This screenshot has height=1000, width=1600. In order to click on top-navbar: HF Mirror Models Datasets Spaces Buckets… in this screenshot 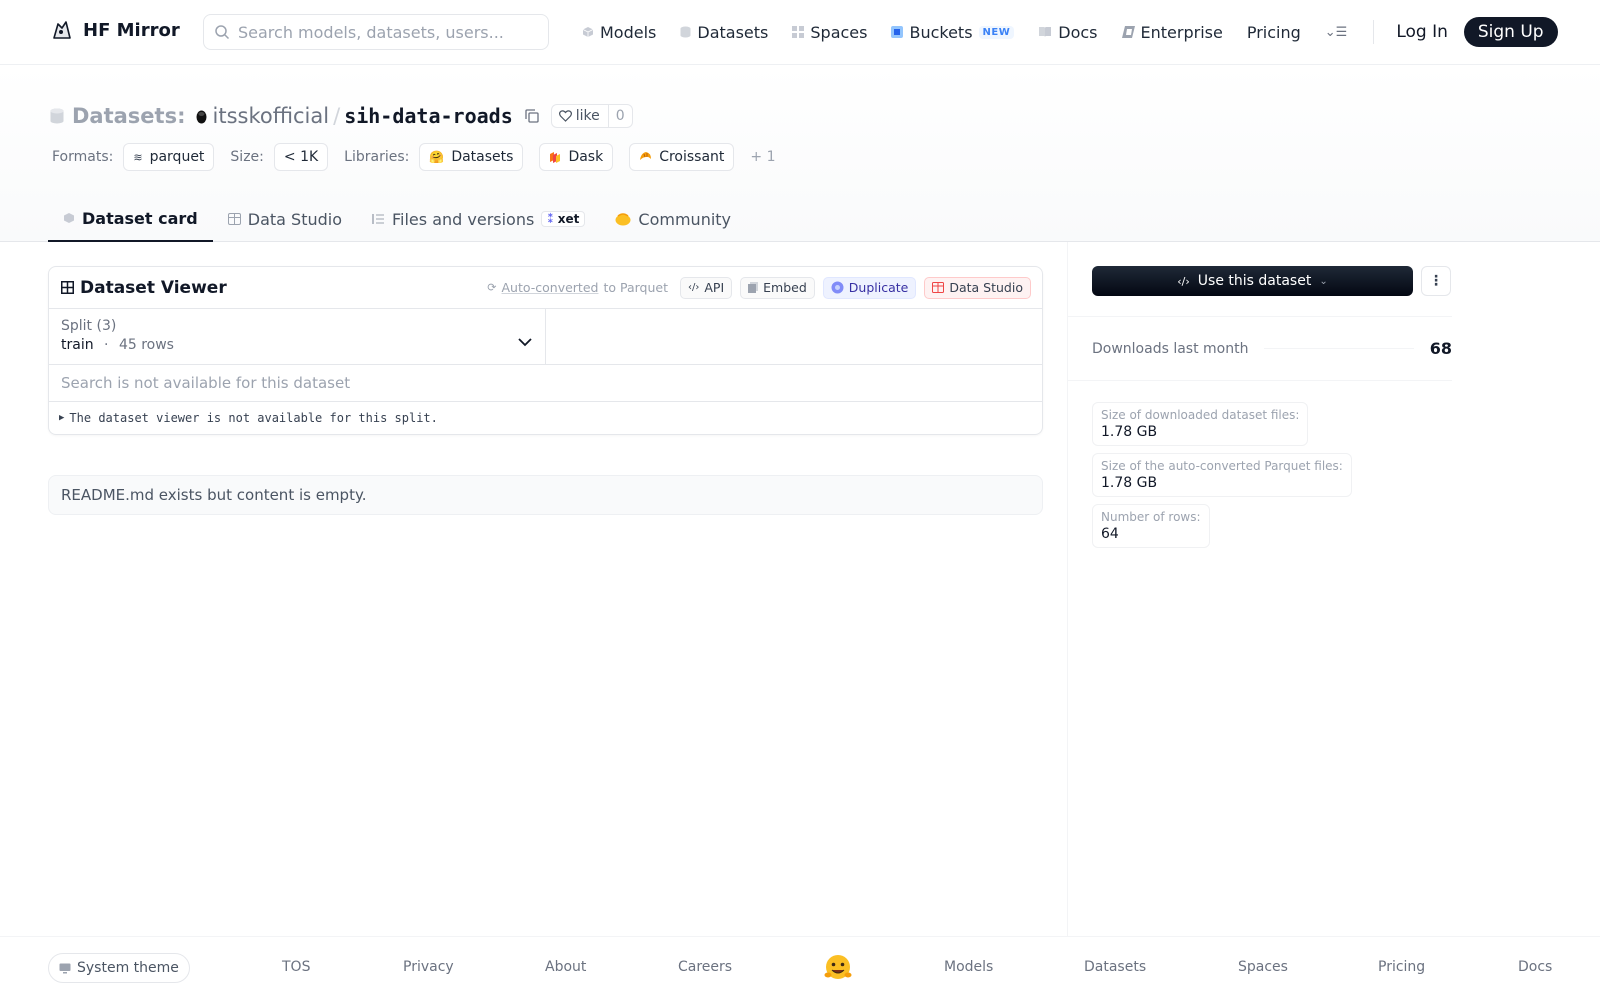, I will do `click(800, 32)`.